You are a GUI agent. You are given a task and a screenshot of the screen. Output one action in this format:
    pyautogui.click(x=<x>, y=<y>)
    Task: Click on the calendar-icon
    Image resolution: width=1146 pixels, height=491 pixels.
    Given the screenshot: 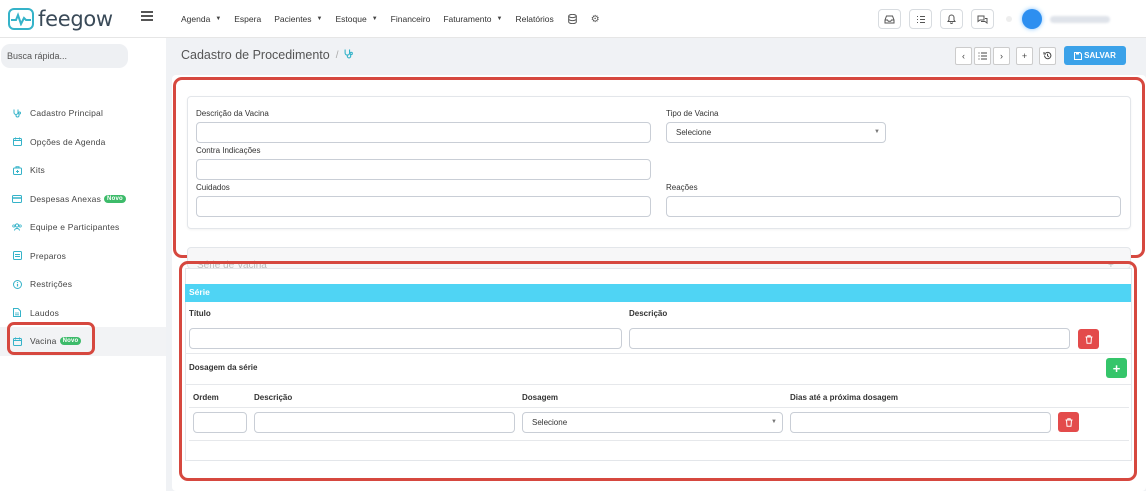 What is the action you would take?
    pyautogui.click(x=17, y=142)
    